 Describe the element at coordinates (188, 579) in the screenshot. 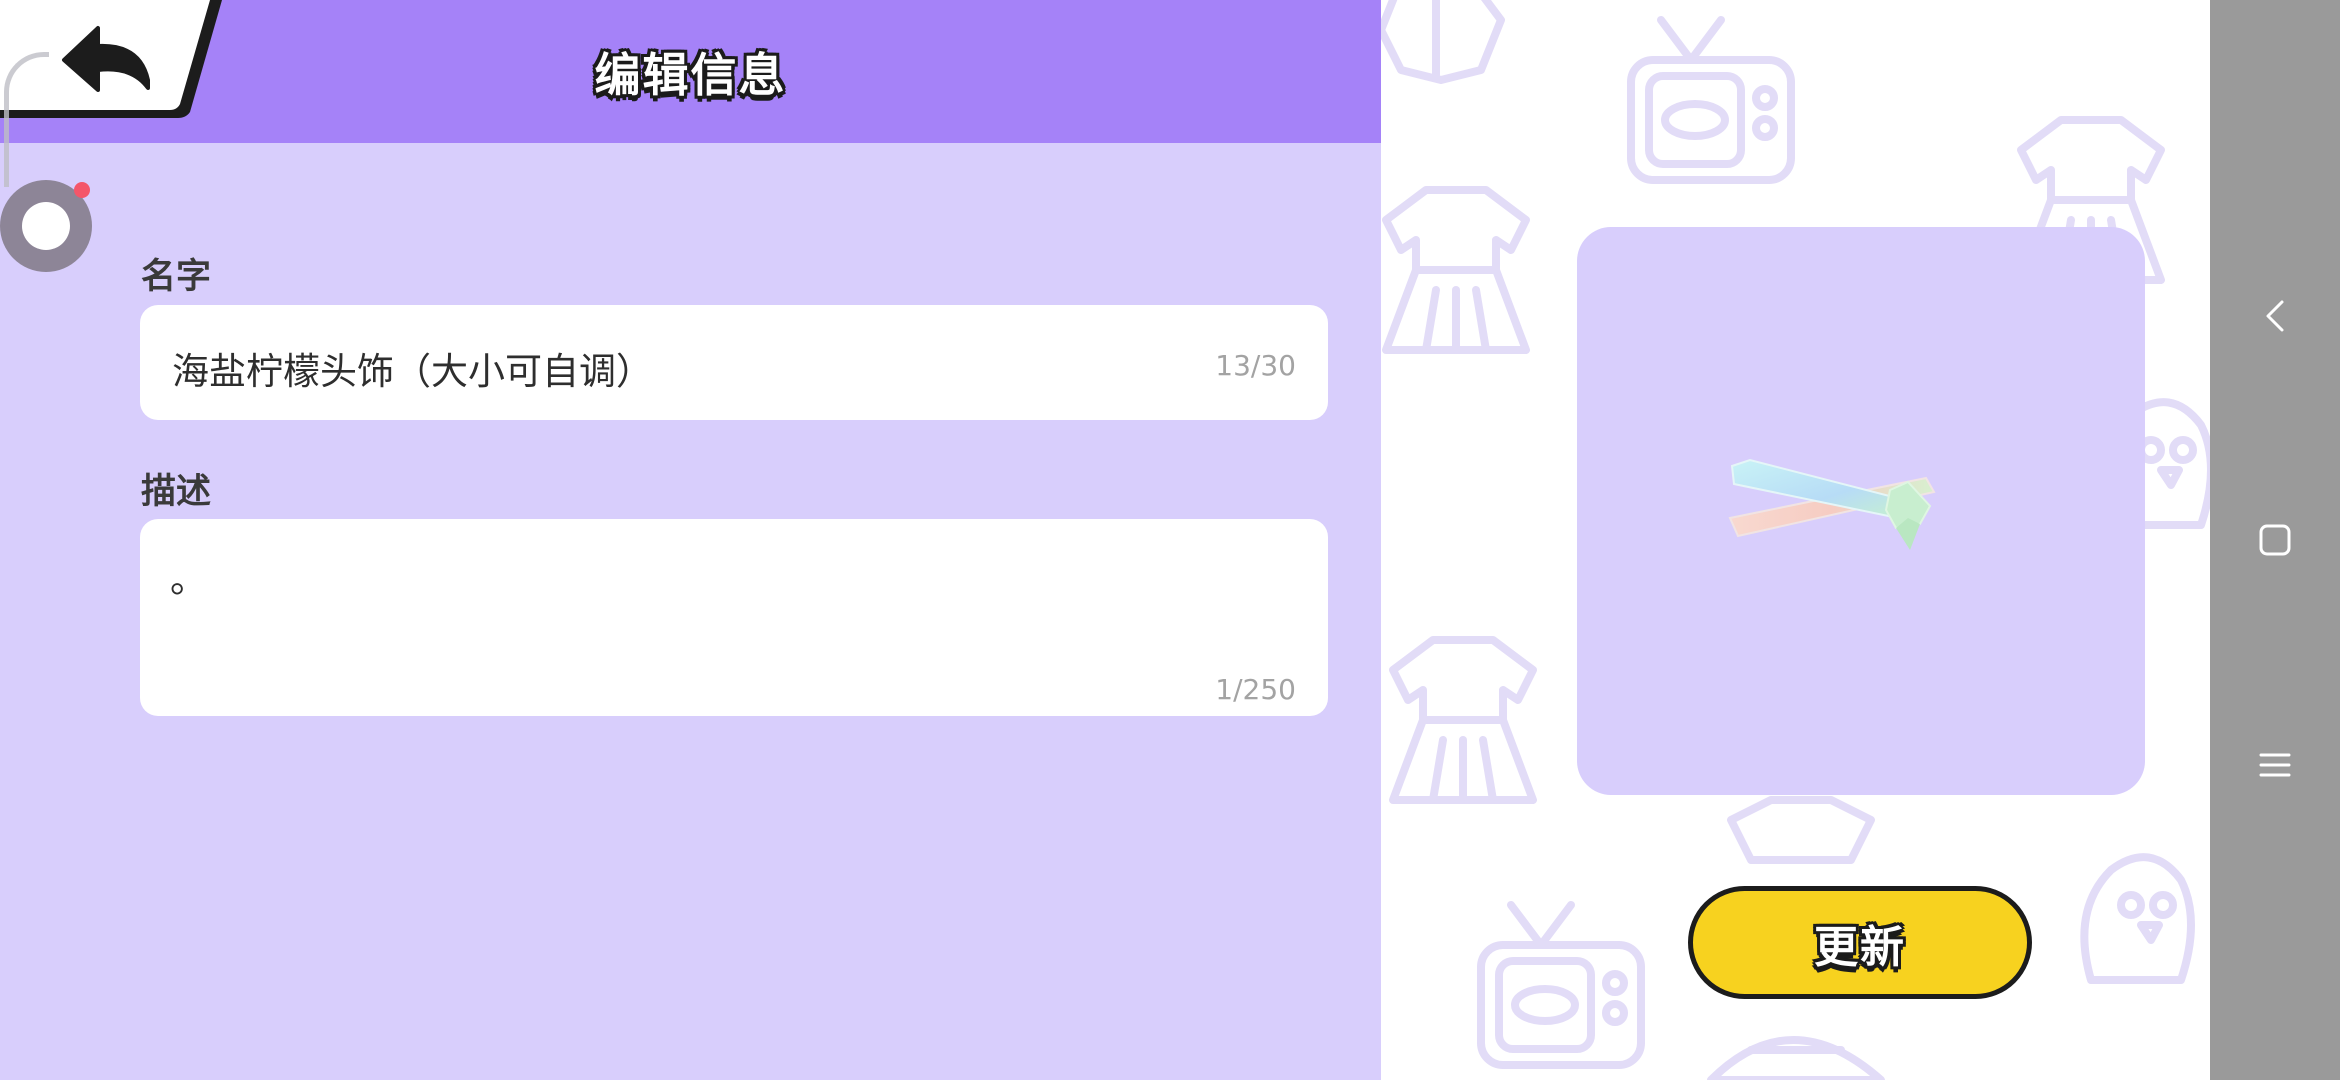

I see `description-value: 。` at that location.